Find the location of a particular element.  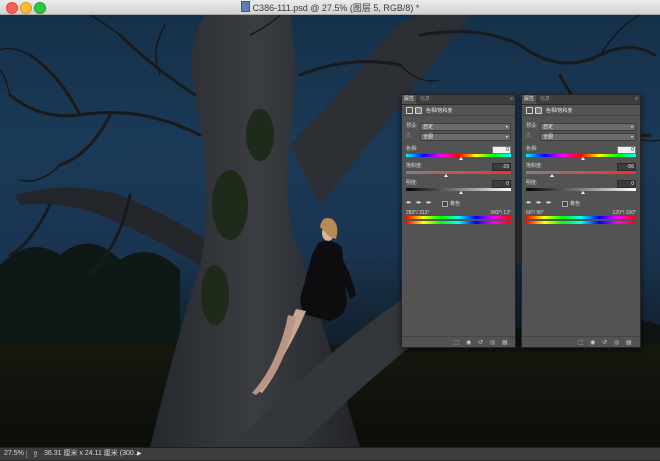

preset-value: 自定 is located at coordinates (428, 127).